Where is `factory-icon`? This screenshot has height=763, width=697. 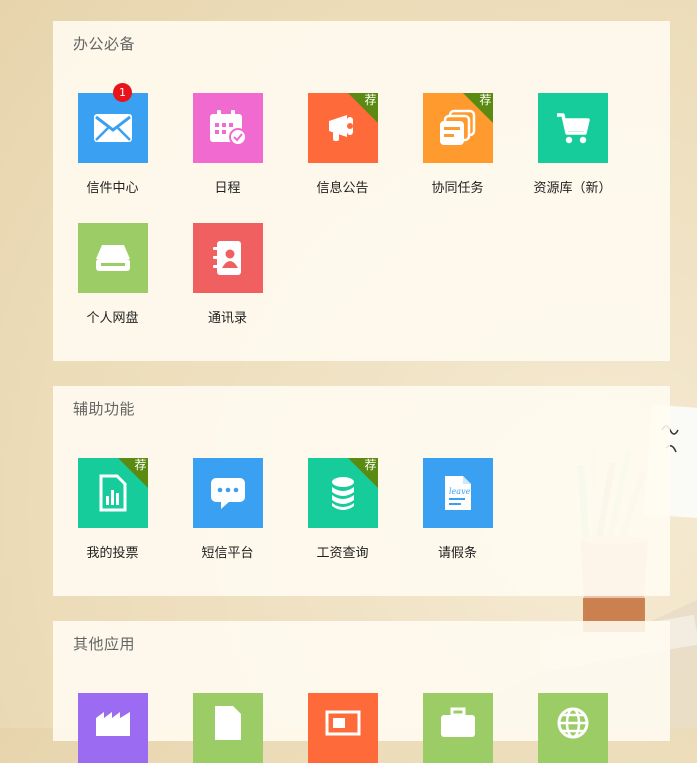
factory-icon is located at coordinates (112, 728).